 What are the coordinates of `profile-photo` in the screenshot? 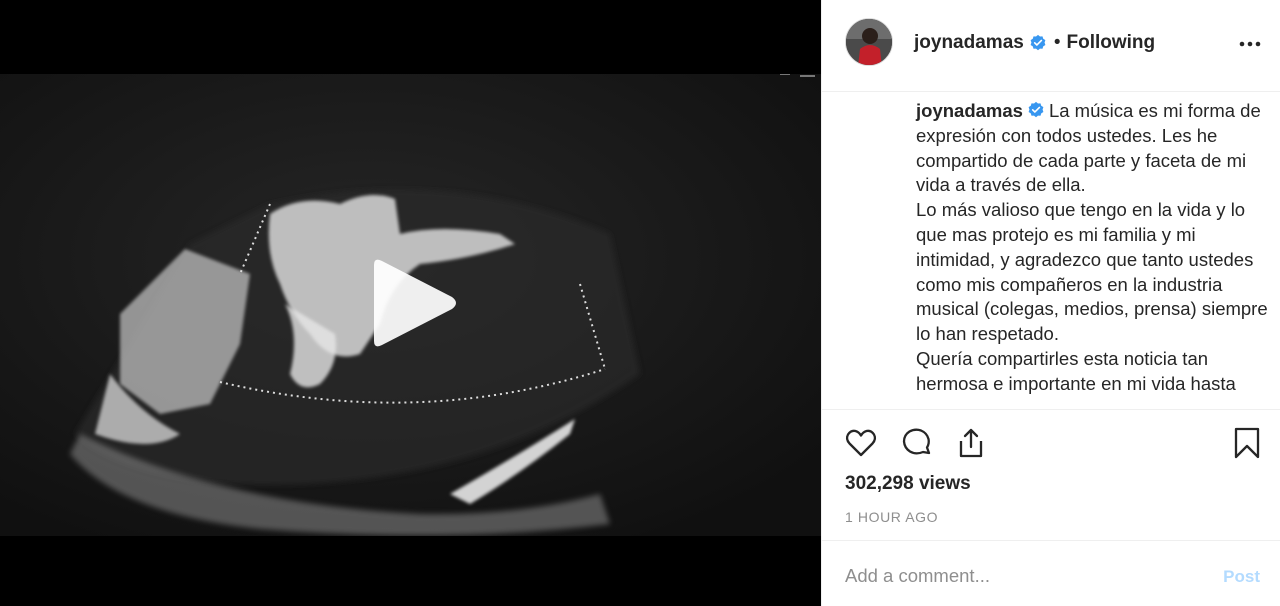 It's located at (869, 42).